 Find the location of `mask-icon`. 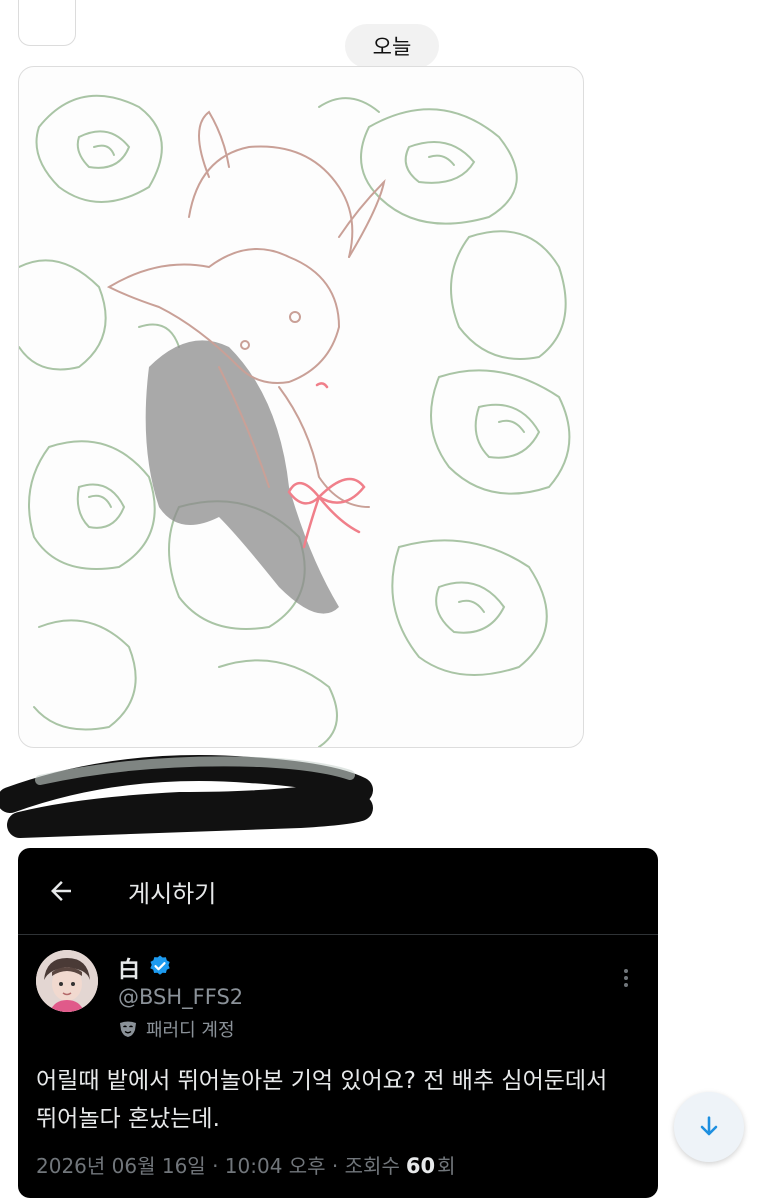

mask-icon is located at coordinates (128, 1029).